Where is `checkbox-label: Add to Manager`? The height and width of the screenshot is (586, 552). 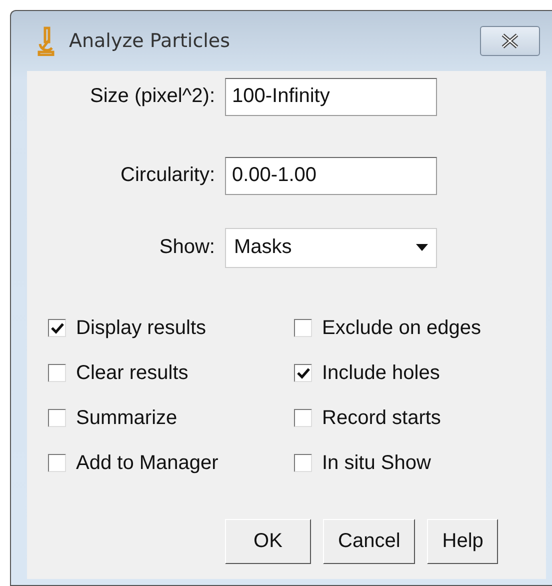
checkbox-label: Add to Manager is located at coordinates (147, 463).